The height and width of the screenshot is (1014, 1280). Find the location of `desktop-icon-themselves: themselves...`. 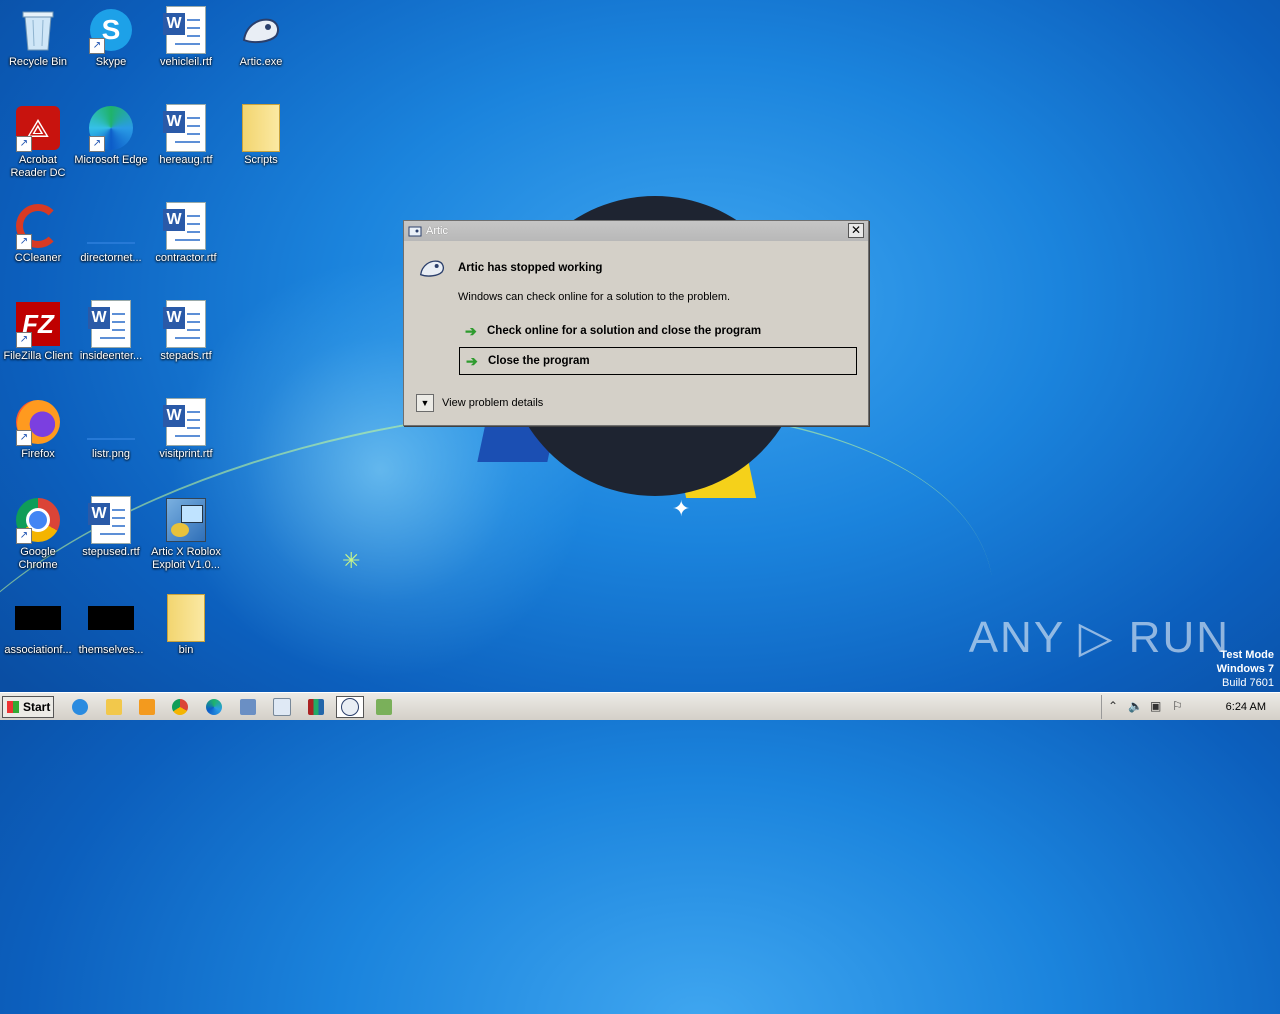

desktop-icon-themselves: themselves... is located at coordinates (111, 625).